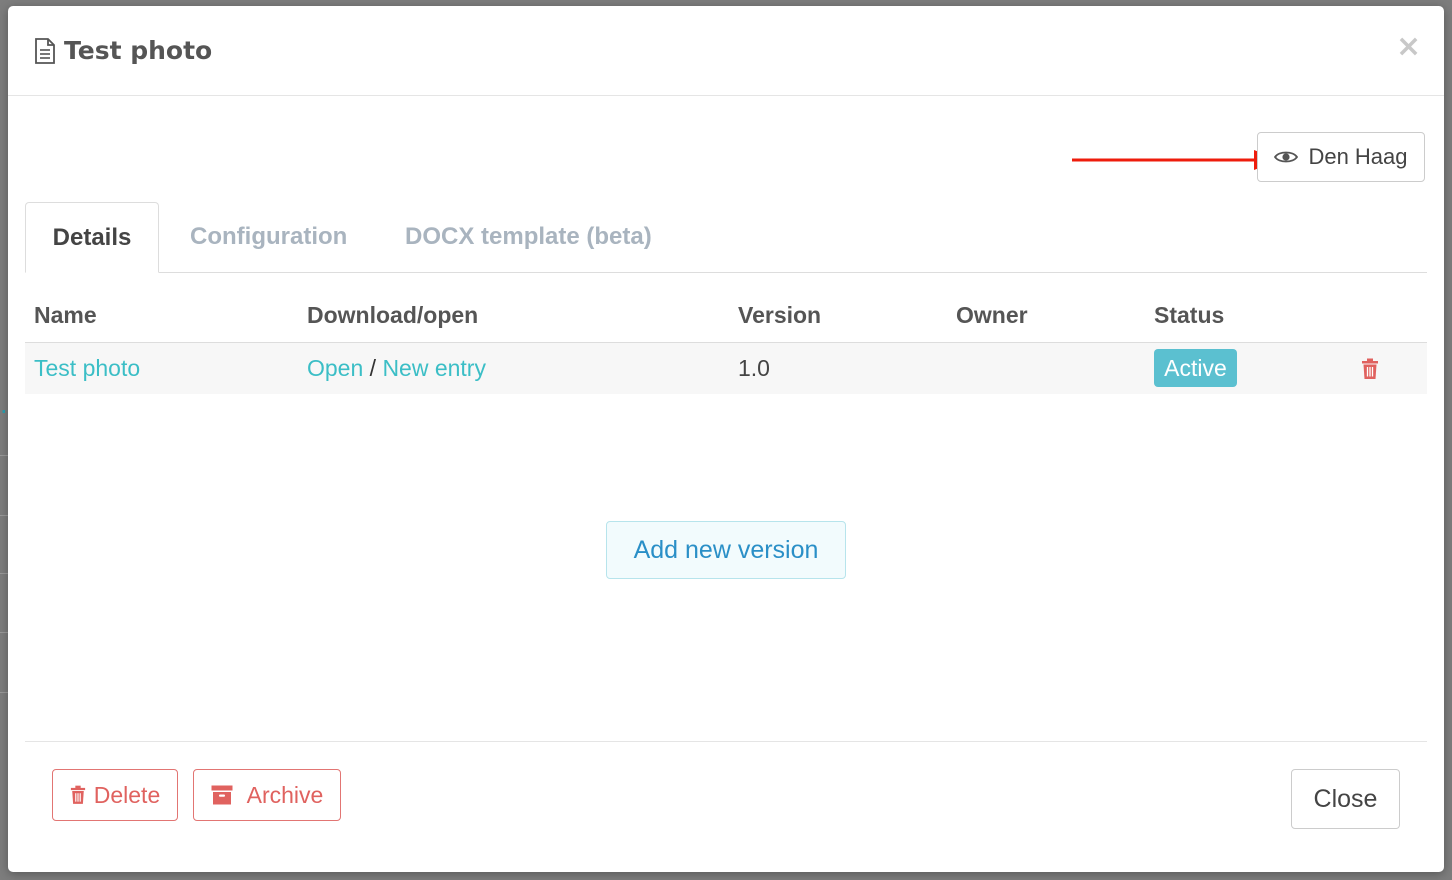 This screenshot has width=1452, height=880. What do you see at coordinates (92, 237) in the screenshot?
I see `tab-details: Details` at bounding box center [92, 237].